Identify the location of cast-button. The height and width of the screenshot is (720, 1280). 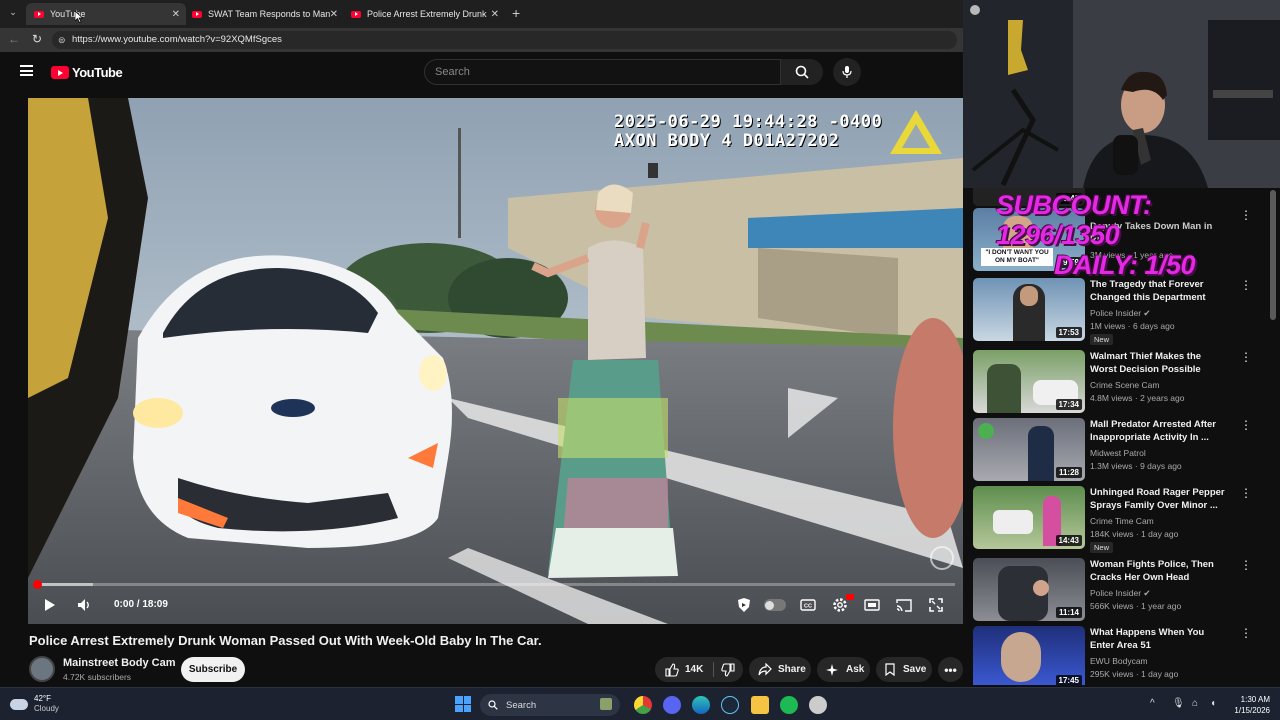
(904, 605).